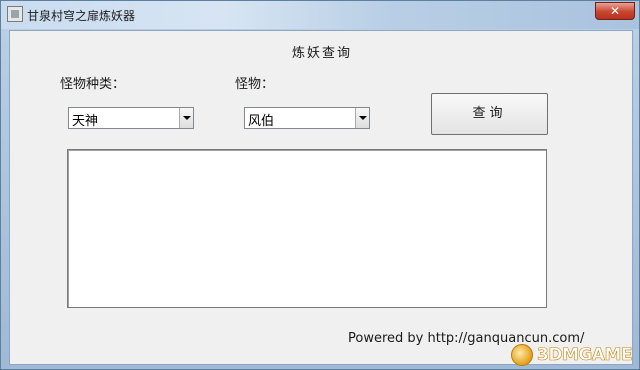 The height and width of the screenshot is (370, 640). I want to click on close-icon: ✕, so click(615, 11).